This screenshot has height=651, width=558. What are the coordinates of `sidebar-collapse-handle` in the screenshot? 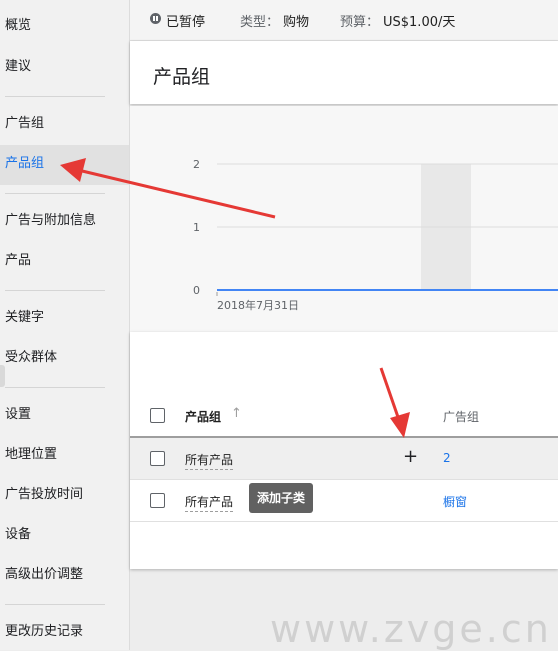 It's located at (2, 376).